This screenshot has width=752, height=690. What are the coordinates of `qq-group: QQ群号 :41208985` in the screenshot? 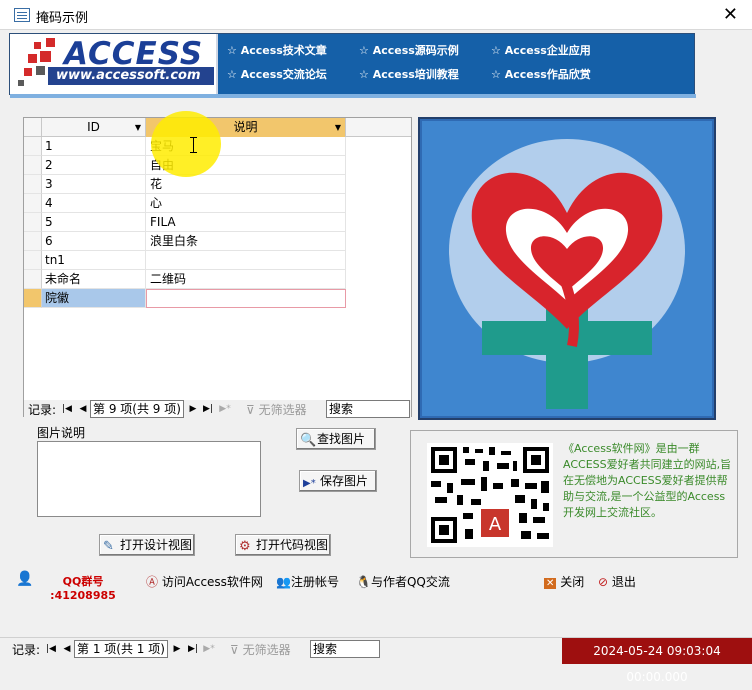 It's located at (83, 587).